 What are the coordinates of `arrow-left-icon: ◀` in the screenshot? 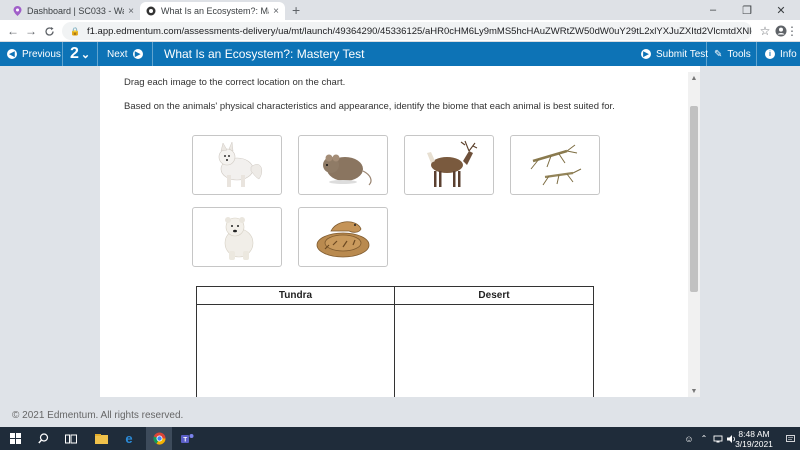 It's located at (12, 54).